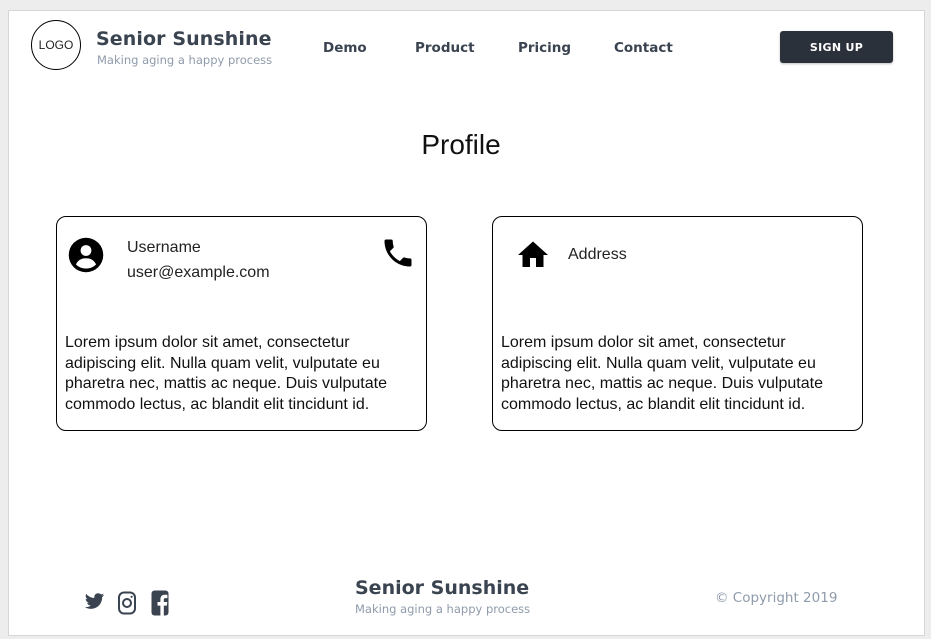 The width and height of the screenshot is (931, 639). I want to click on logo-text: LOGO, so click(56, 45).